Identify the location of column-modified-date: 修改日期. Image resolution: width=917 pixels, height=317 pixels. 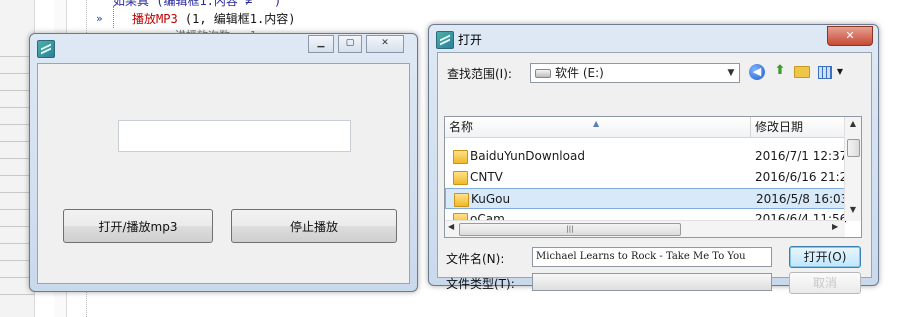
(798, 127).